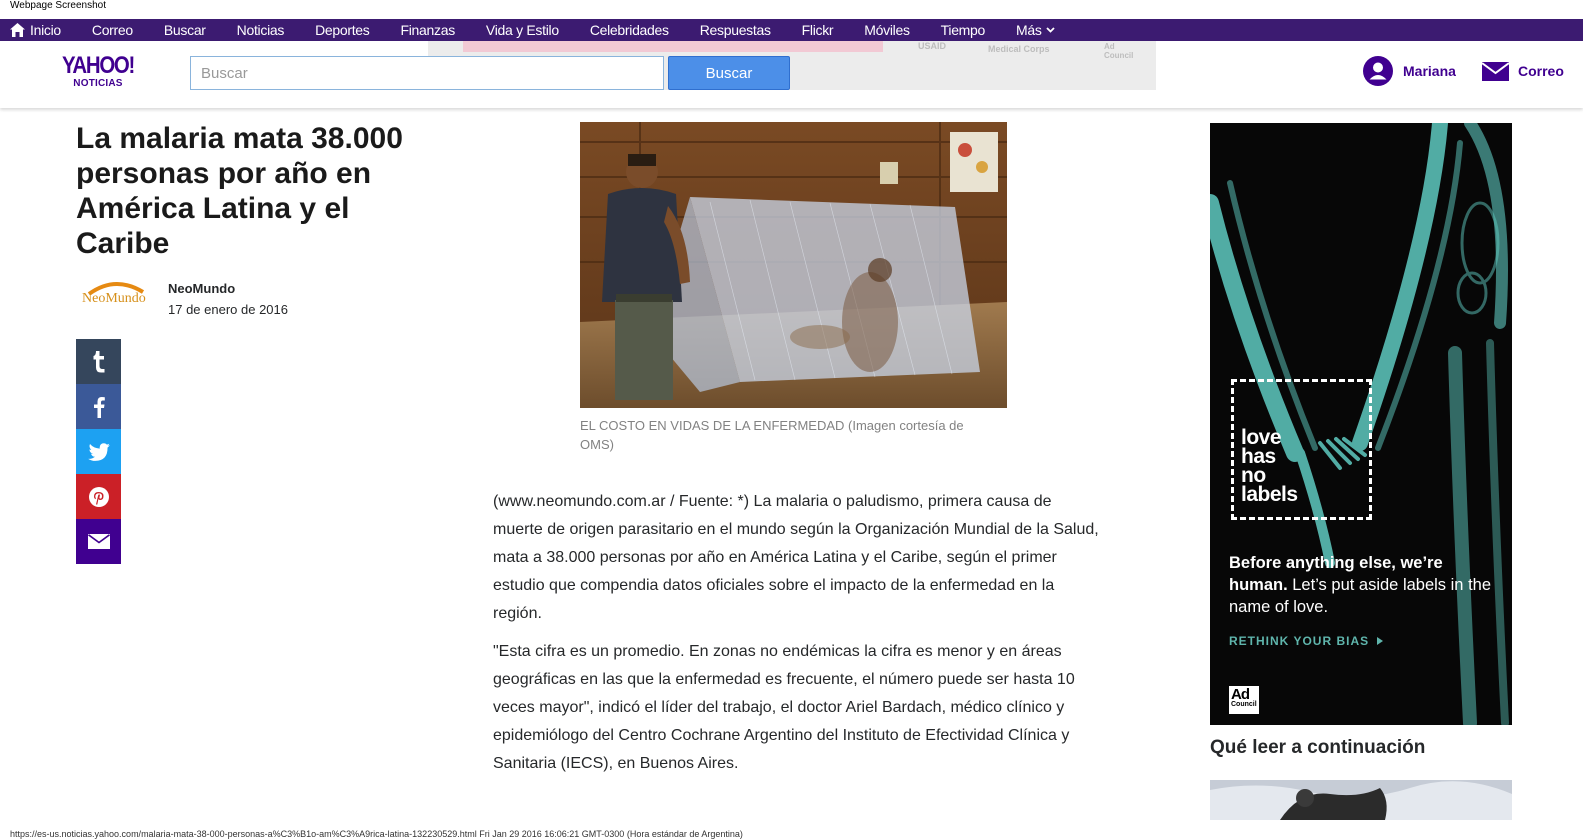  I want to click on mail-link: Correo, so click(1523, 71).